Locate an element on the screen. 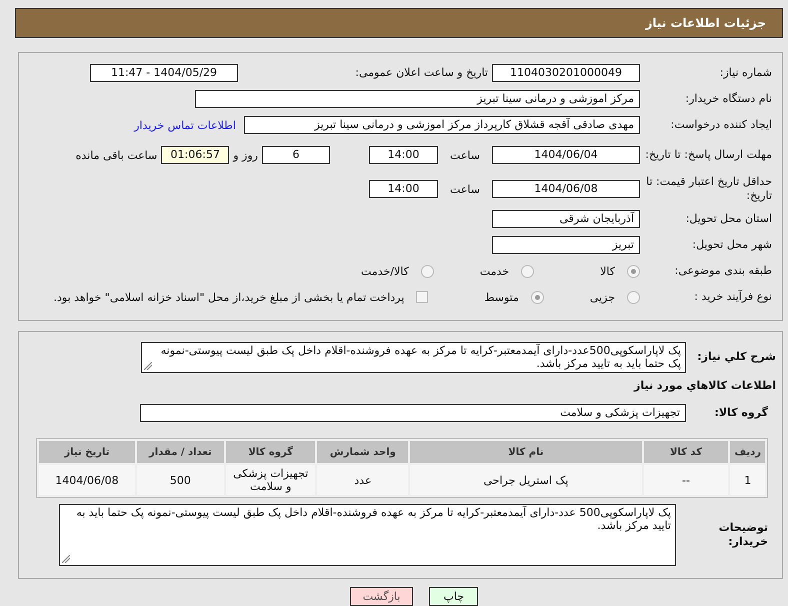  field-label: شهر محل تحویل: is located at coordinates (731, 245).